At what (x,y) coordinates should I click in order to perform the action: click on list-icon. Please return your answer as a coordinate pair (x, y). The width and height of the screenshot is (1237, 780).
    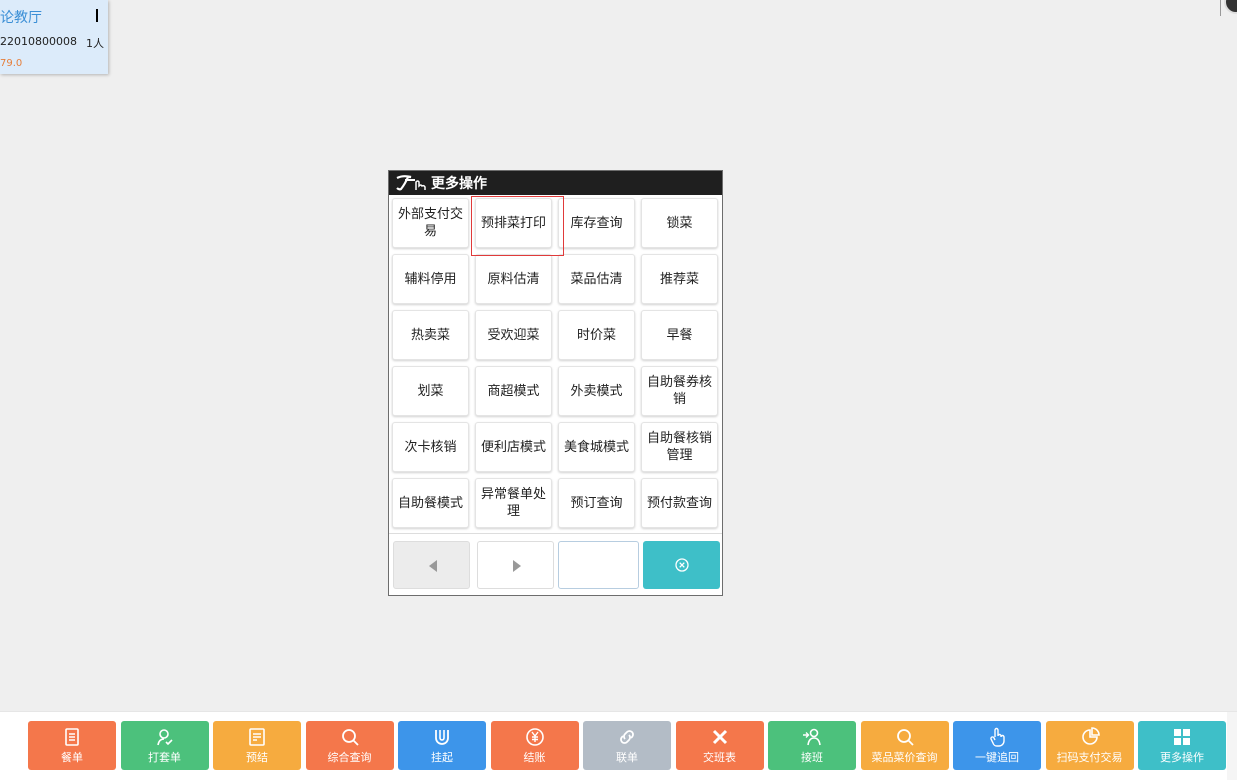
    Looking at the image, I should click on (72, 737).